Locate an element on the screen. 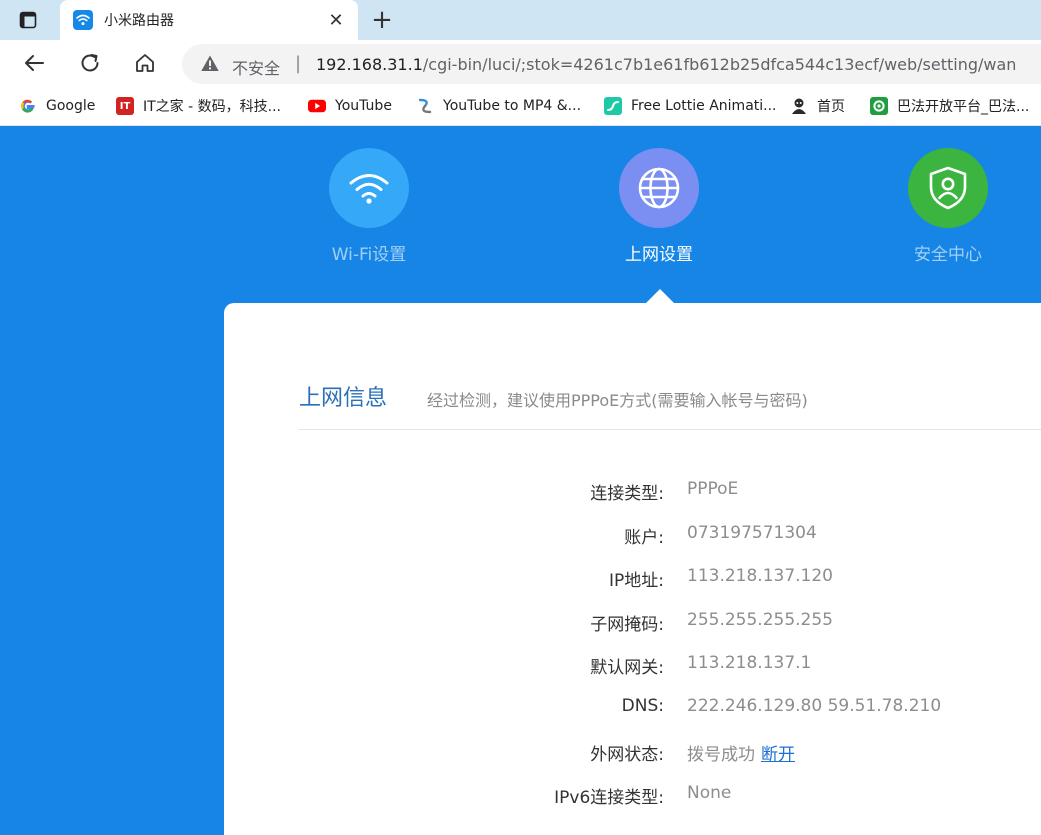  row-label: 默认网关: is located at coordinates (627, 668).